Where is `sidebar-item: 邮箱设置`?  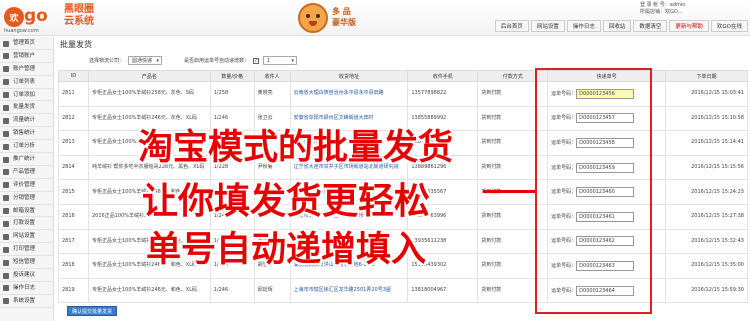 sidebar-item: 邮箱设置 is located at coordinates (26, 211).